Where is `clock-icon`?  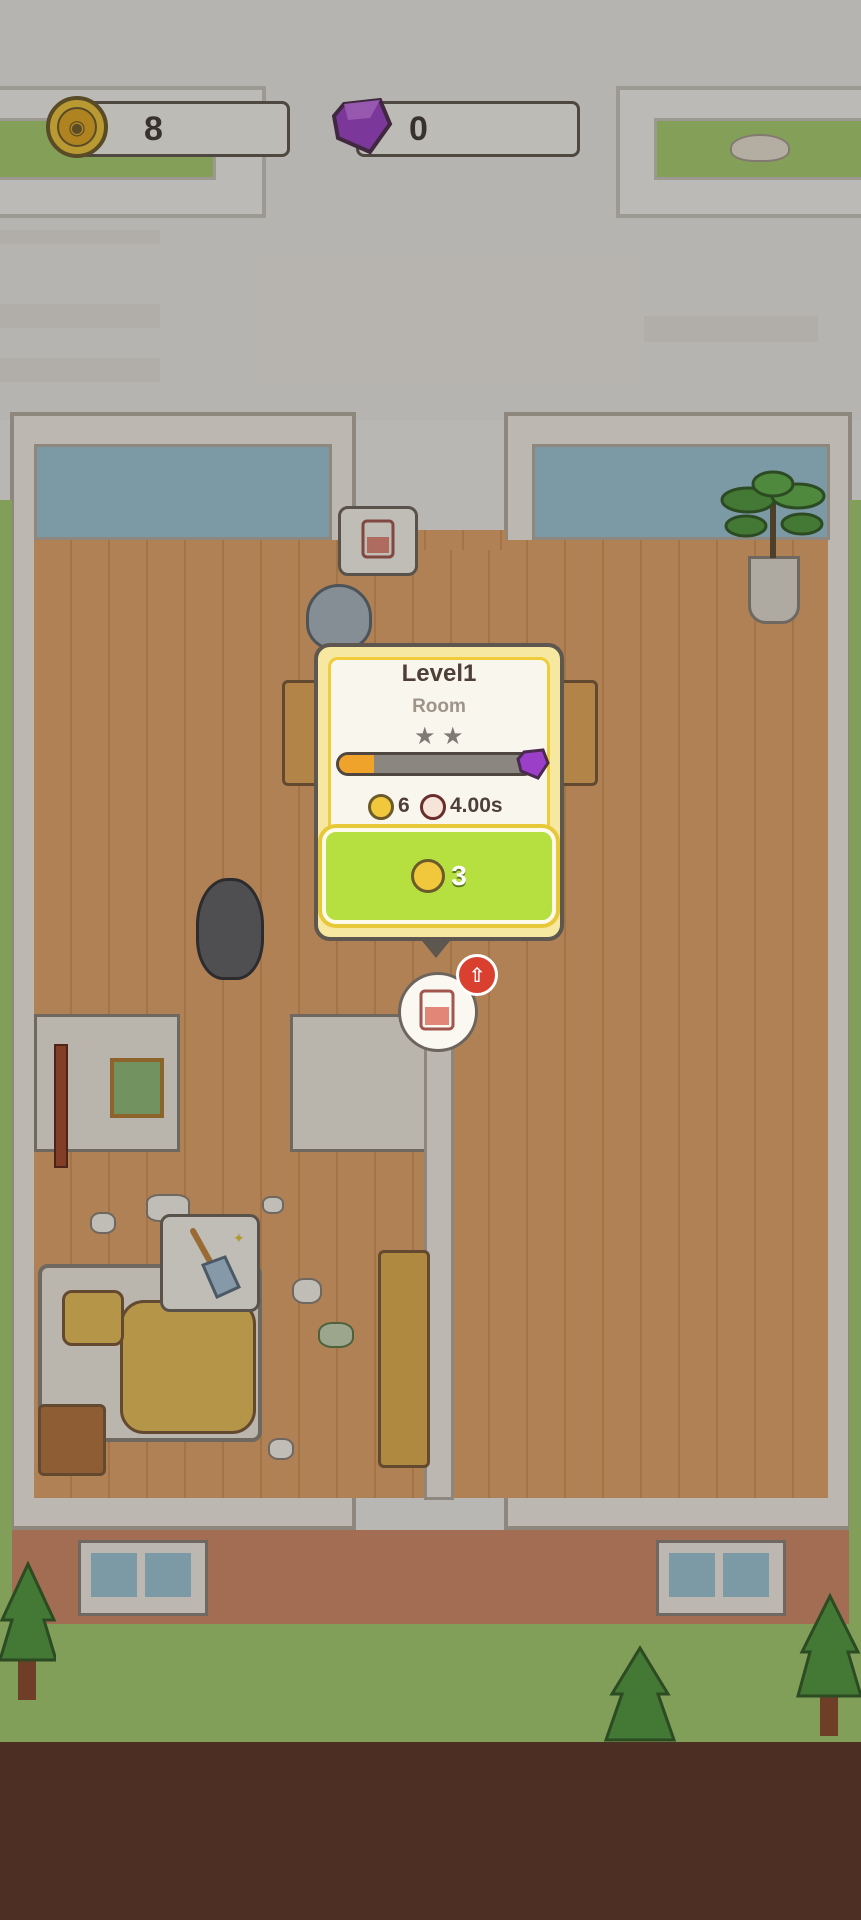
clock-icon is located at coordinates (433, 807).